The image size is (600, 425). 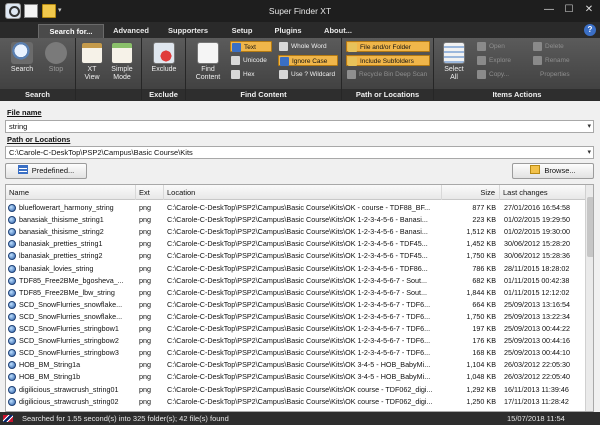 What do you see at coordinates (481, 74) in the screenshot?
I see `copy-icon` at bounding box center [481, 74].